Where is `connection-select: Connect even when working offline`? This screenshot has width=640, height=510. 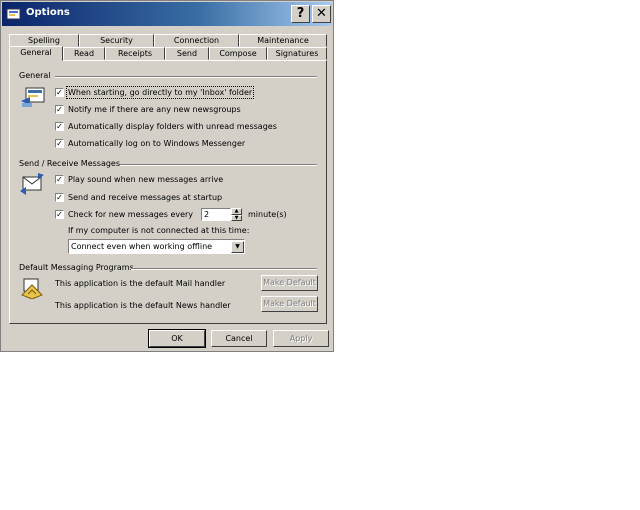 connection-select: Connect even when working offline is located at coordinates (156, 246).